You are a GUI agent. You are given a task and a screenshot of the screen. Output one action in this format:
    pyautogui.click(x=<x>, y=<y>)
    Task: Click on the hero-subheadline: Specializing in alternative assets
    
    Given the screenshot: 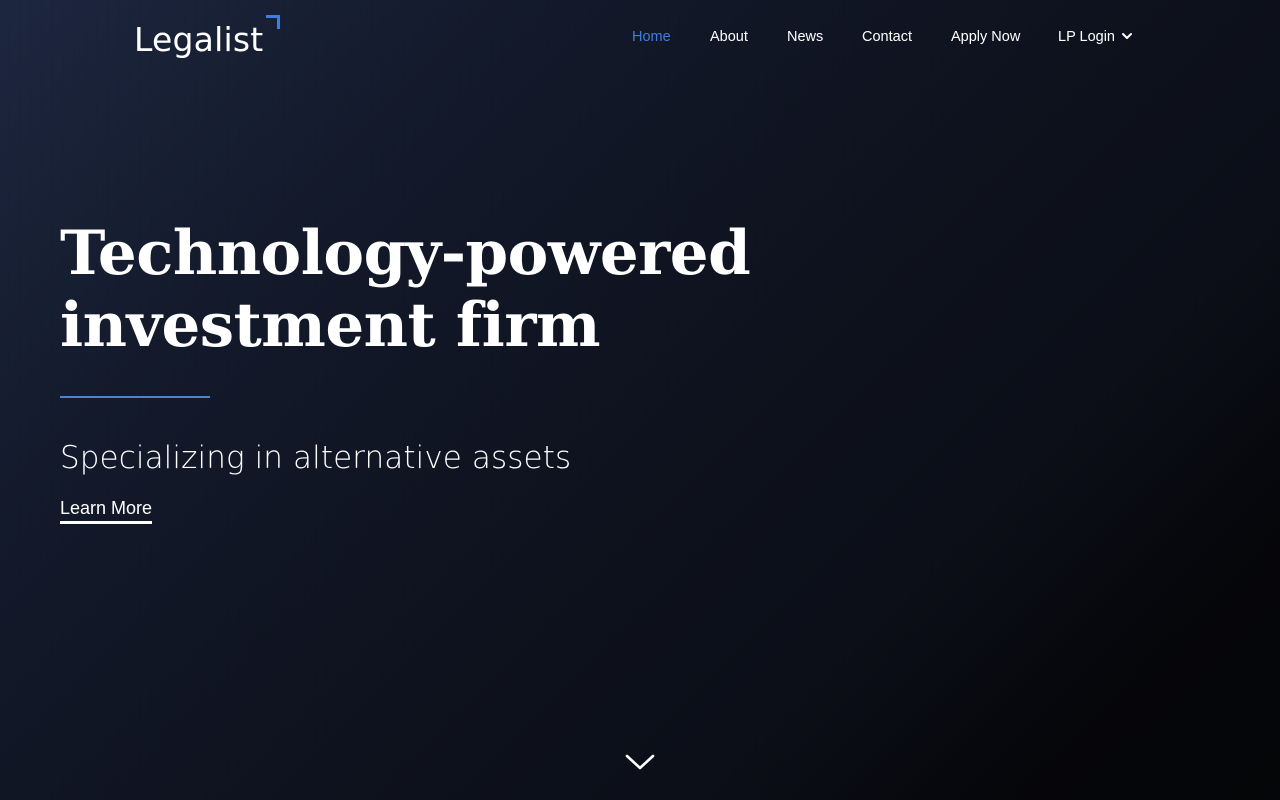 What is the action you would take?
    pyautogui.click(x=316, y=458)
    